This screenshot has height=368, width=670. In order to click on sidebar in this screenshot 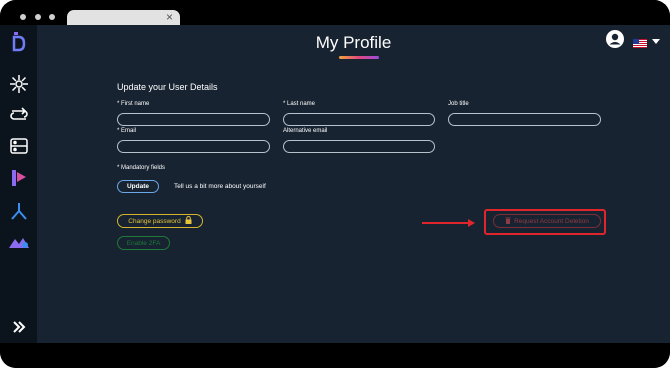, I will do `click(18, 184)`.